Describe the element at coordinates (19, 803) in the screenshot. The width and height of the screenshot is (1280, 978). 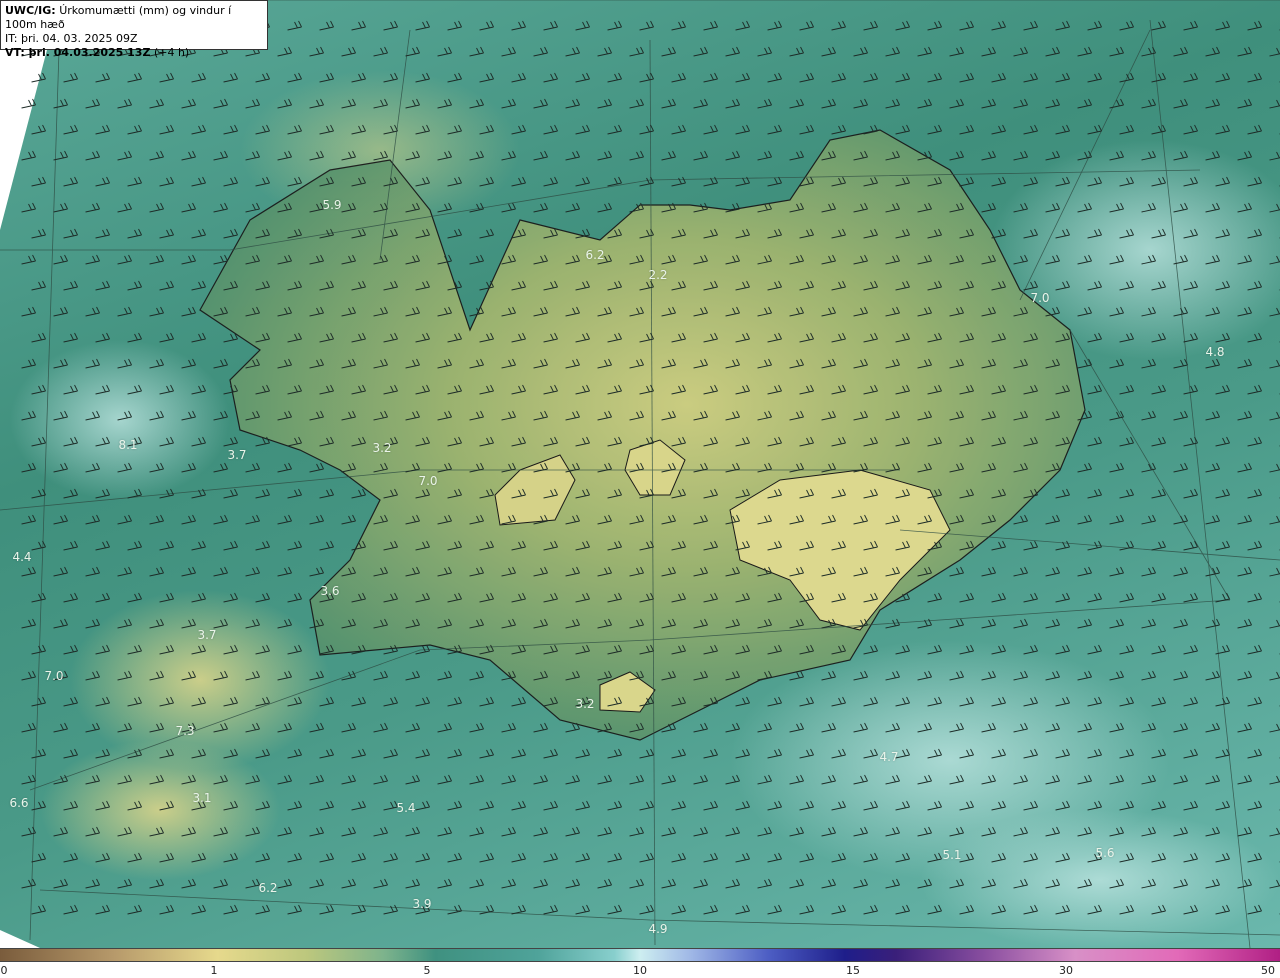
I see `value-label: 6.6` at that location.